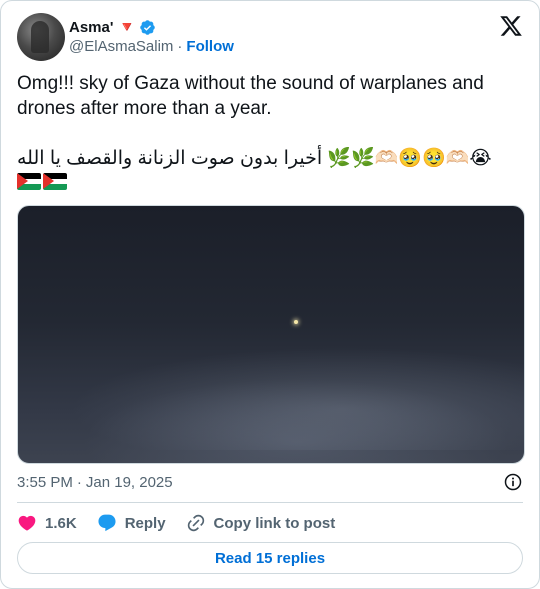 The width and height of the screenshot is (540, 589). I want to click on tweet-actions: 1.6K Reply Copy link to post, so click(270, 523).